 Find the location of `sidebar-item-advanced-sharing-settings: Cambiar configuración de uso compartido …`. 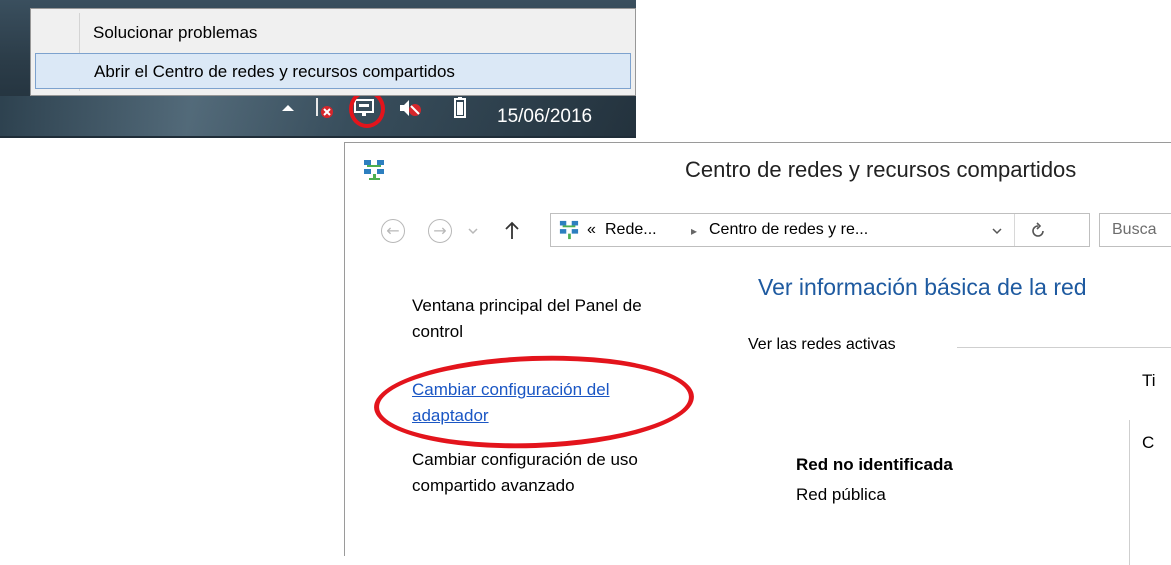

sidebar-item-advanced-sharing-settings: Cambiar configuración de uso compartido … is located at coordinates (567, 473).